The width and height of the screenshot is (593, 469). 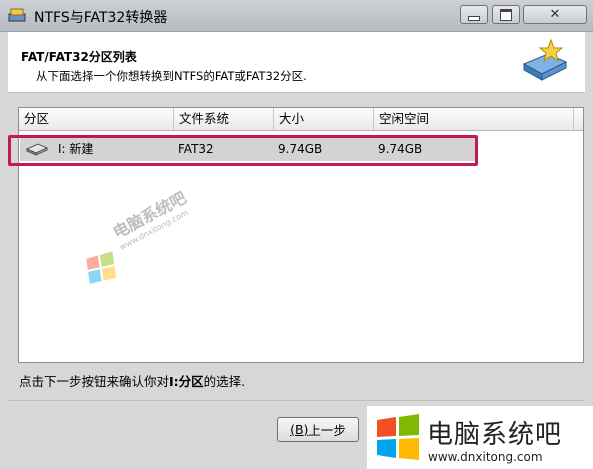 What do you see at coordinates (474, 14) in the screenshot?
I see `minimize-button` at bounding box center [474, 14].